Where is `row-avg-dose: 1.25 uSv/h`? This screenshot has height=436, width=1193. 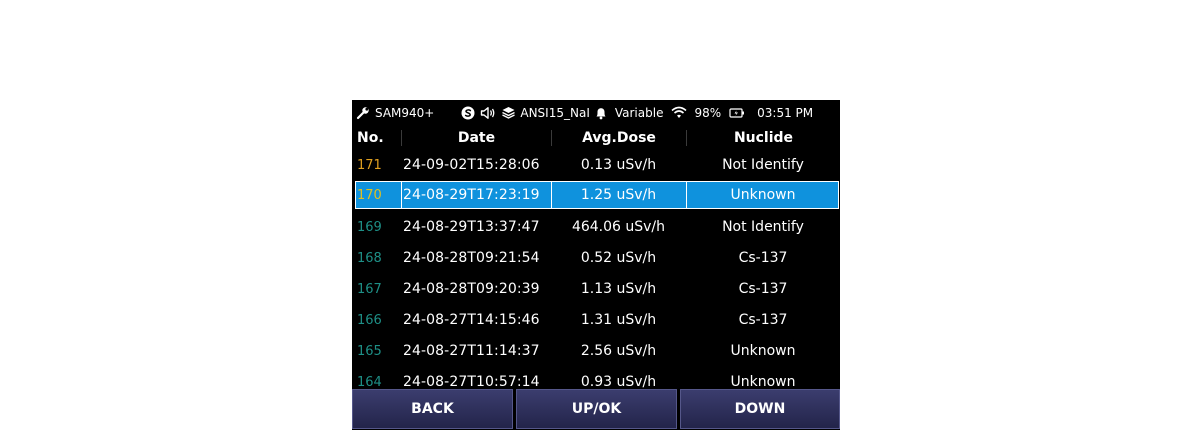 row-avg-dose: 1.25 uSv/h is located at coordinates (618, 195).